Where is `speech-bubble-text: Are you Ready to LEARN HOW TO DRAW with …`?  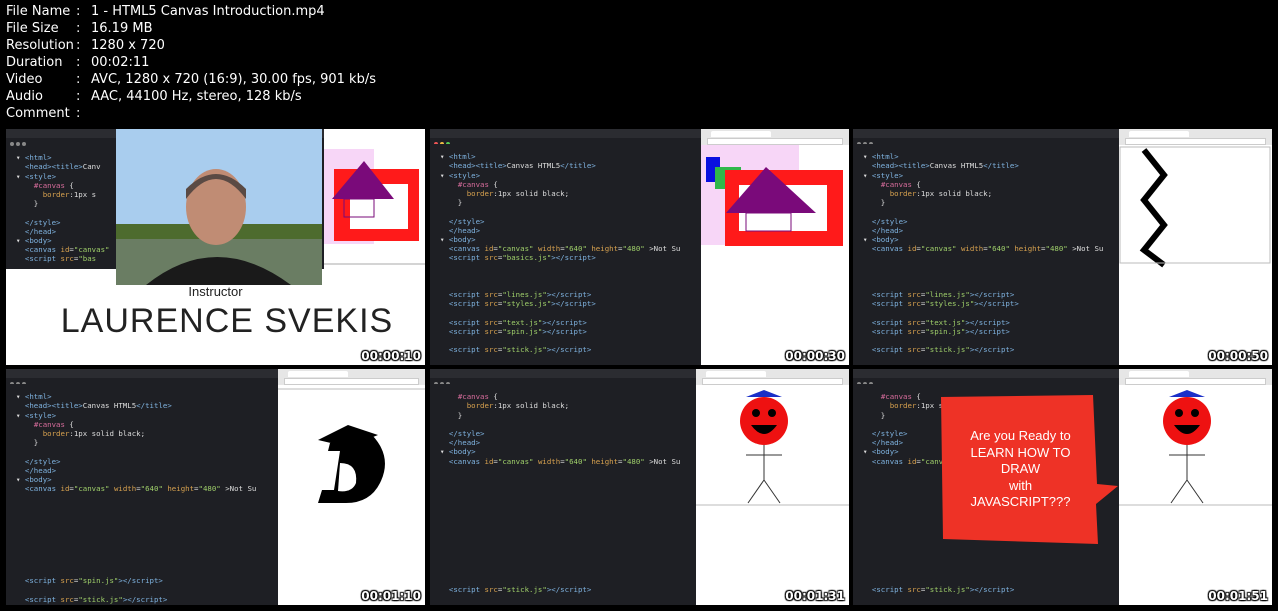
speech-bubble-text: Are you Ready to LEARN HOW TO DRAW with … is located at coordinates (1020, 469).